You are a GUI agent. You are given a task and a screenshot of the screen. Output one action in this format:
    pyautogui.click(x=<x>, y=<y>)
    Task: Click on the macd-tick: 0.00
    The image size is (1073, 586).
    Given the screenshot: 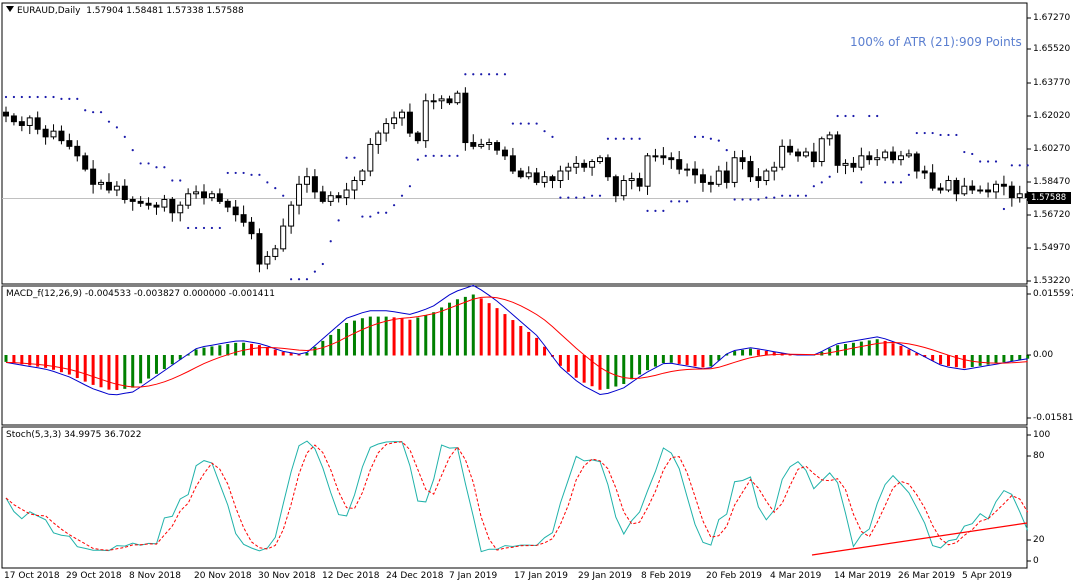 What is the action you would take?
    pyautogui.click(x=1043, y=355)
    